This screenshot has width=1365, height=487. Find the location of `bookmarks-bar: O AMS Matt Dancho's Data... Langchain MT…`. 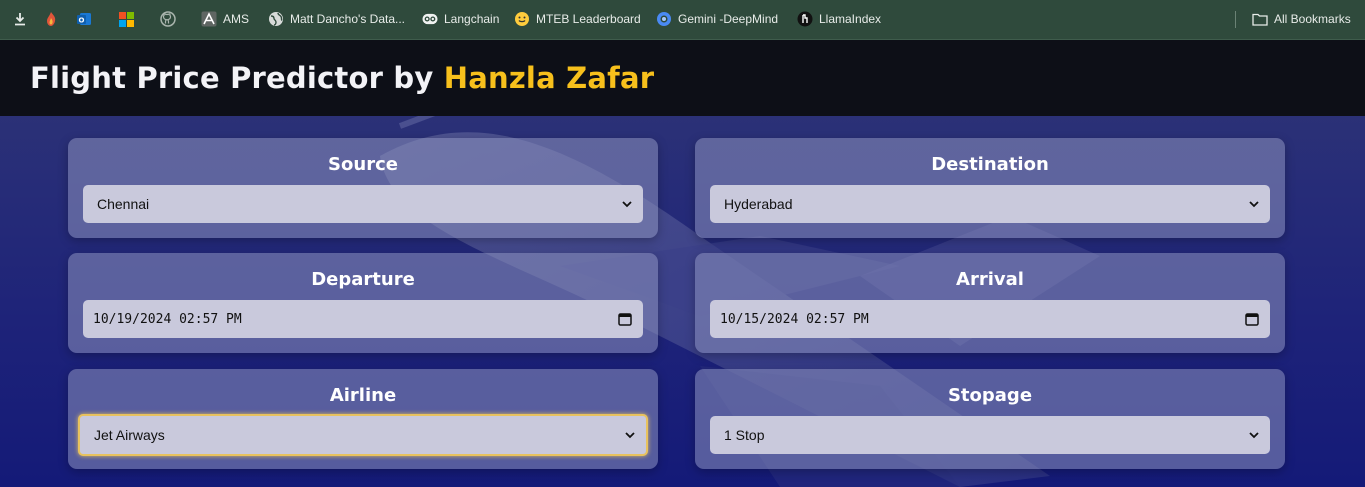

bookmarks-bar: O AMS Matt Dancho's Data... Langchain MT… is located at coordinates (682, 20).